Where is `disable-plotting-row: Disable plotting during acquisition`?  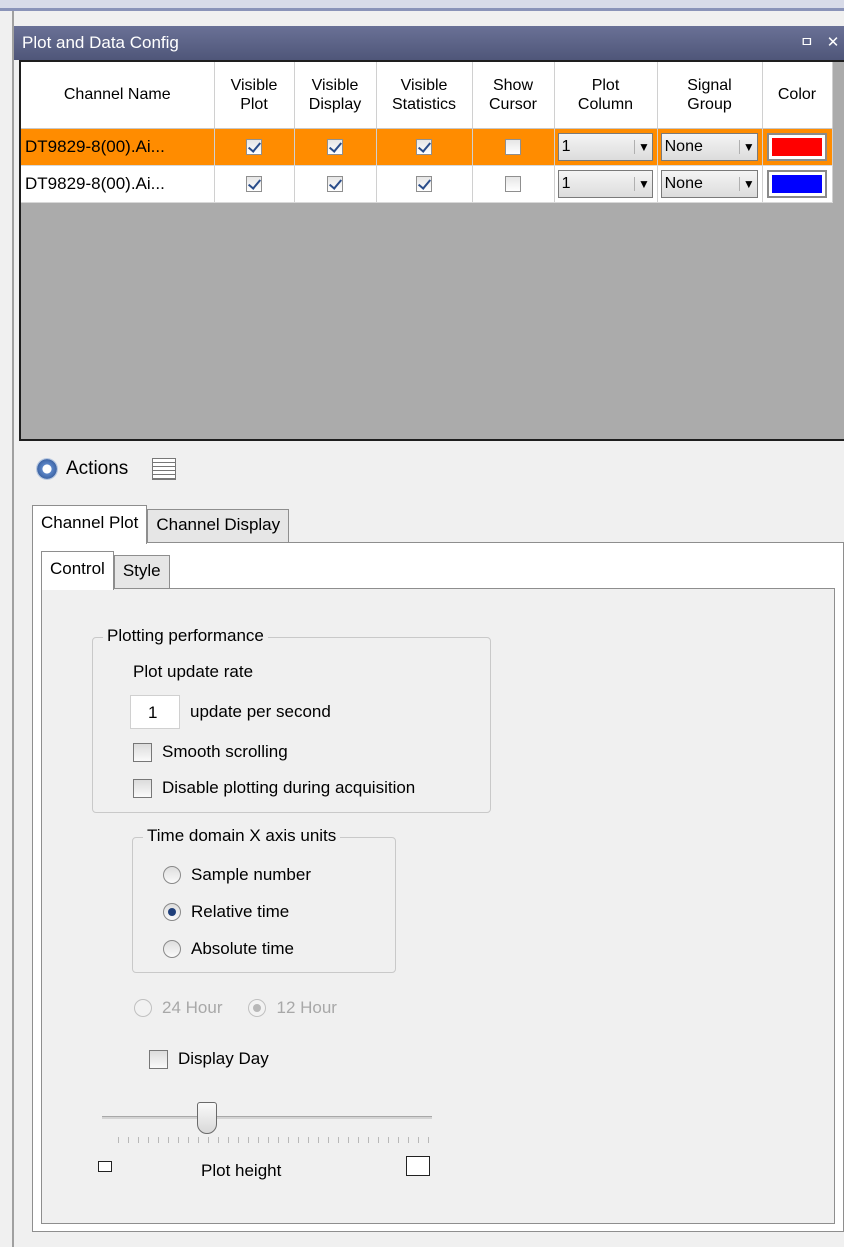 disable-plotting-row: Disable plotting during acquisition is located at coordinates (274, 788).